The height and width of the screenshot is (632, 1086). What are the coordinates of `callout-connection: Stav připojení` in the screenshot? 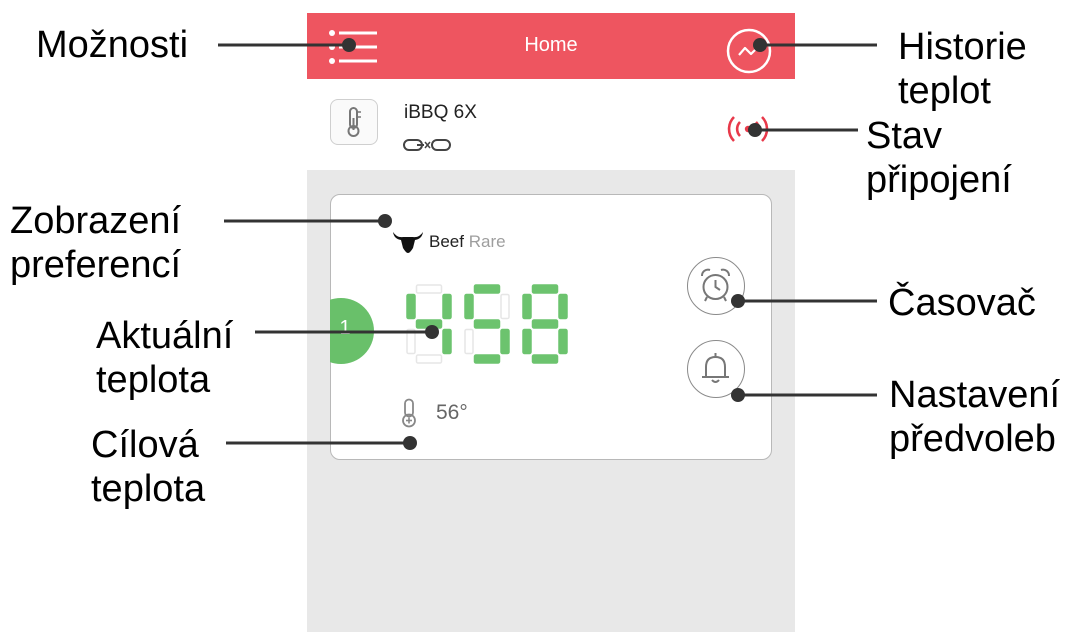 It's located at (939, 158).